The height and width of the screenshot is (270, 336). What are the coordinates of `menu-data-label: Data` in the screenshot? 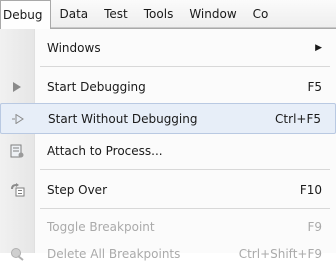 It's located at (74, 13).